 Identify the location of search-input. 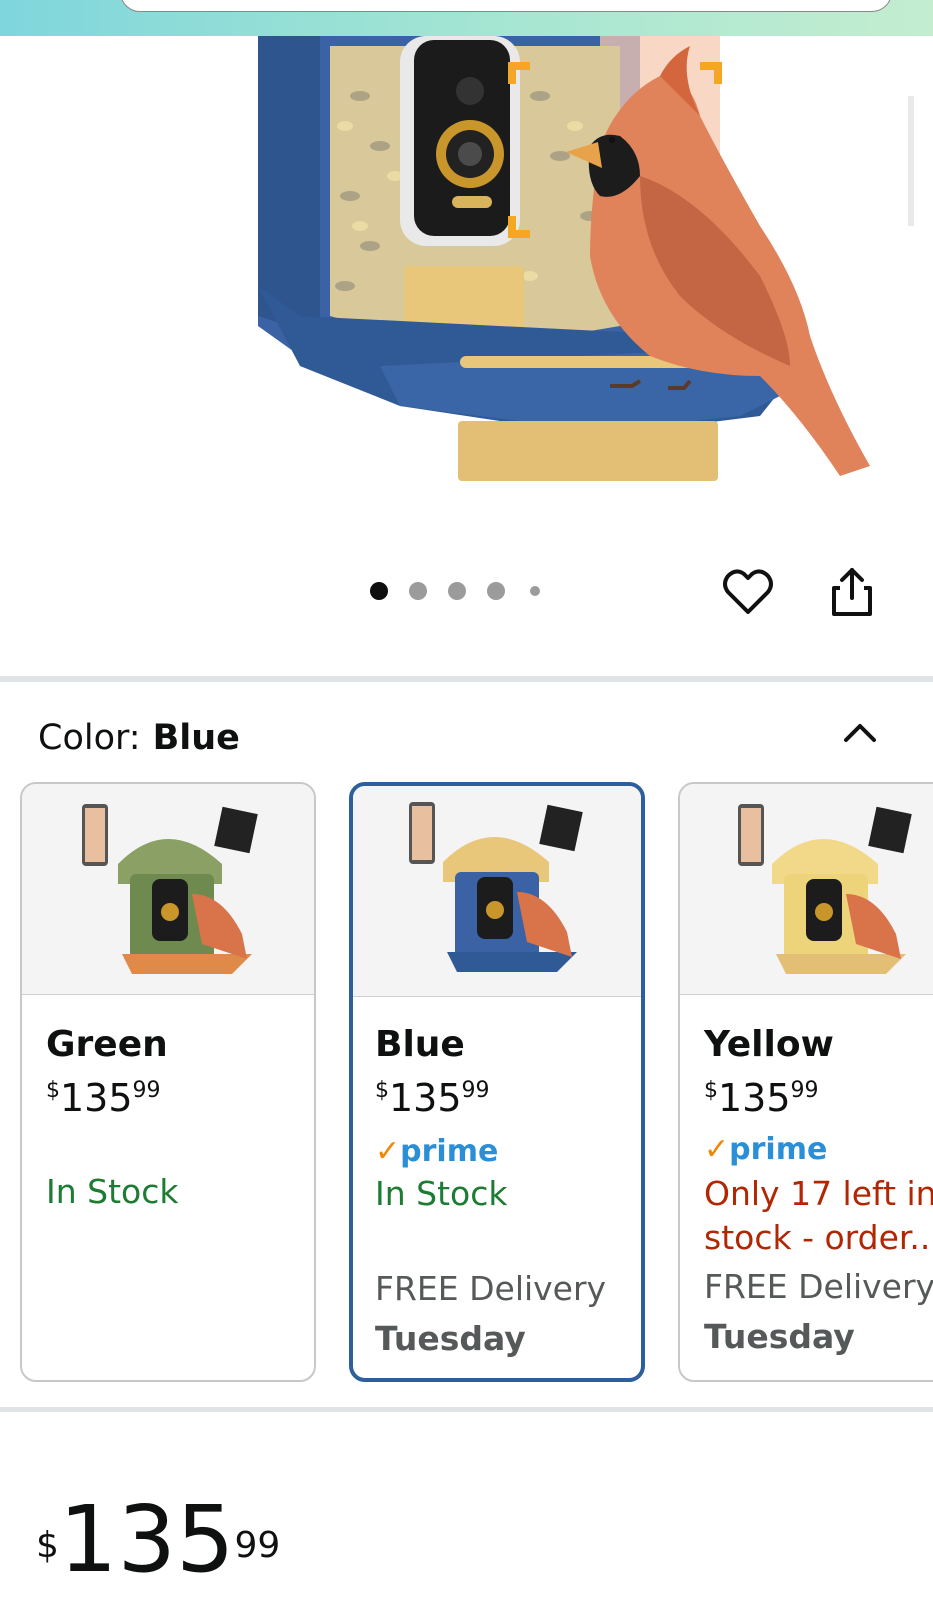
(506, 6).